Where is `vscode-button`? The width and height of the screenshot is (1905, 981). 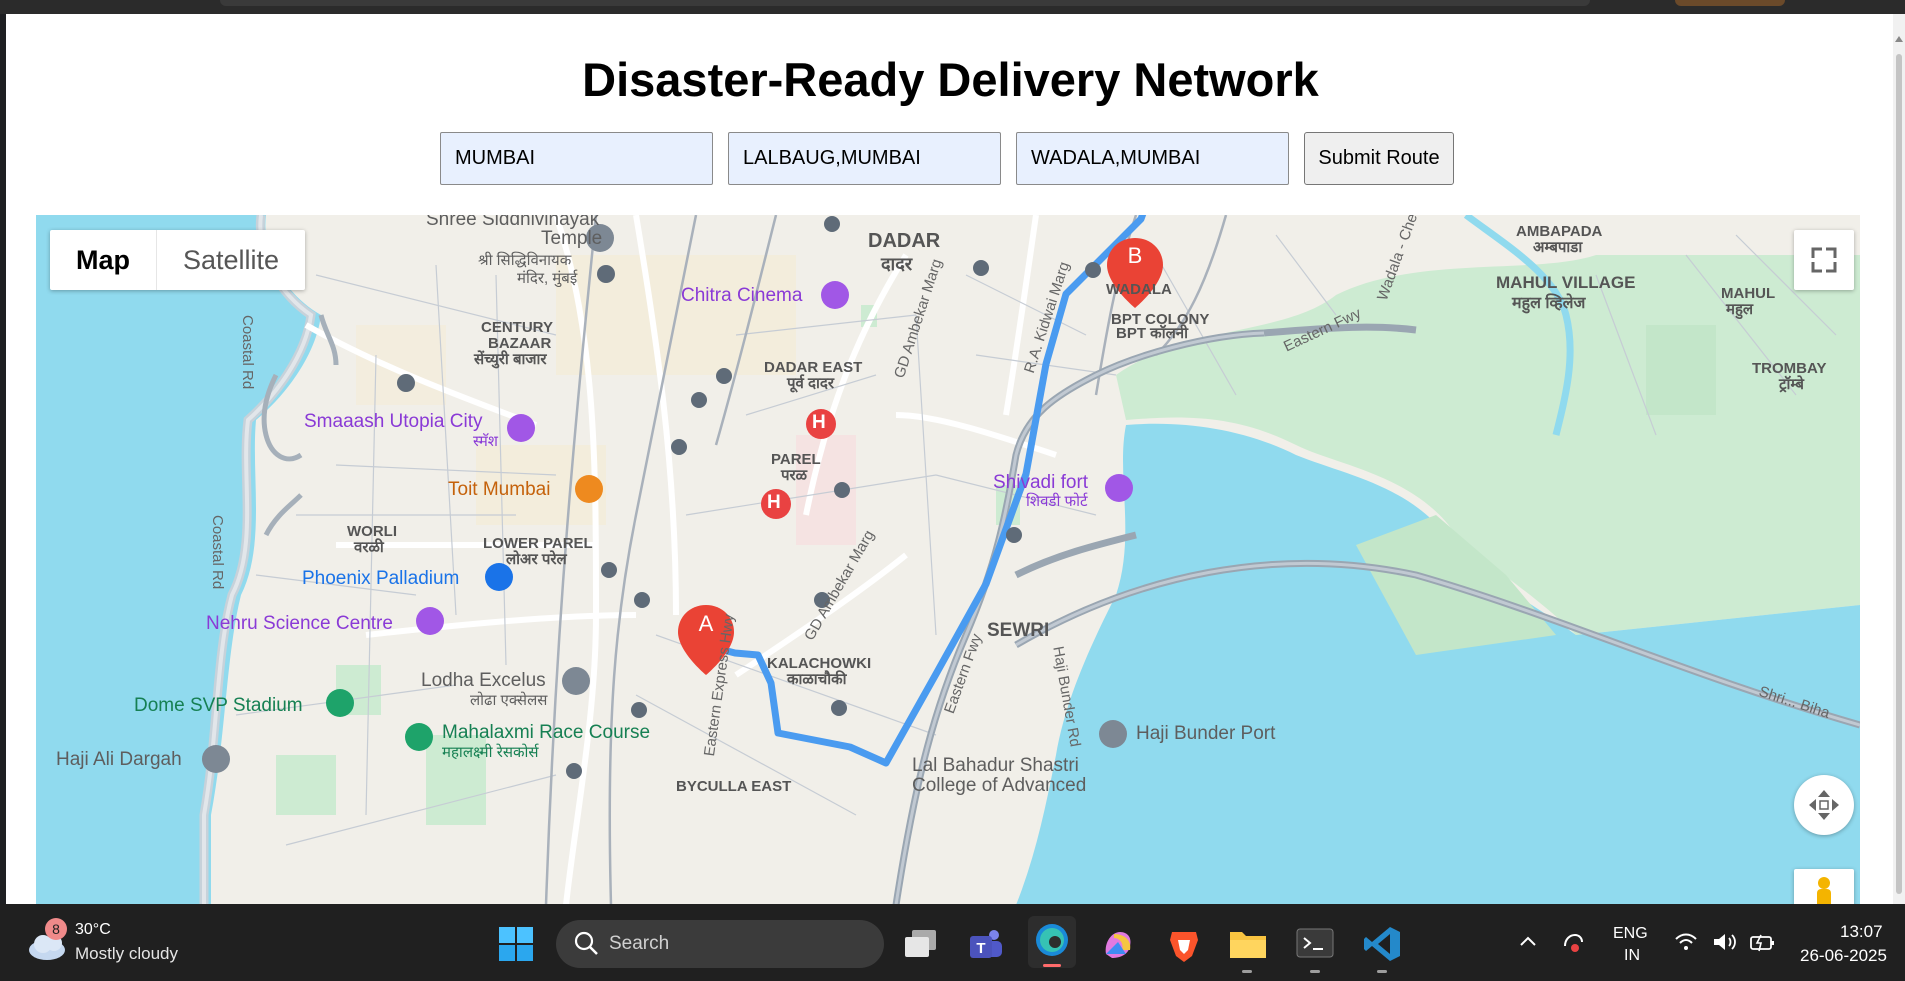 vscode-button is located at coordinates (1382, 948).